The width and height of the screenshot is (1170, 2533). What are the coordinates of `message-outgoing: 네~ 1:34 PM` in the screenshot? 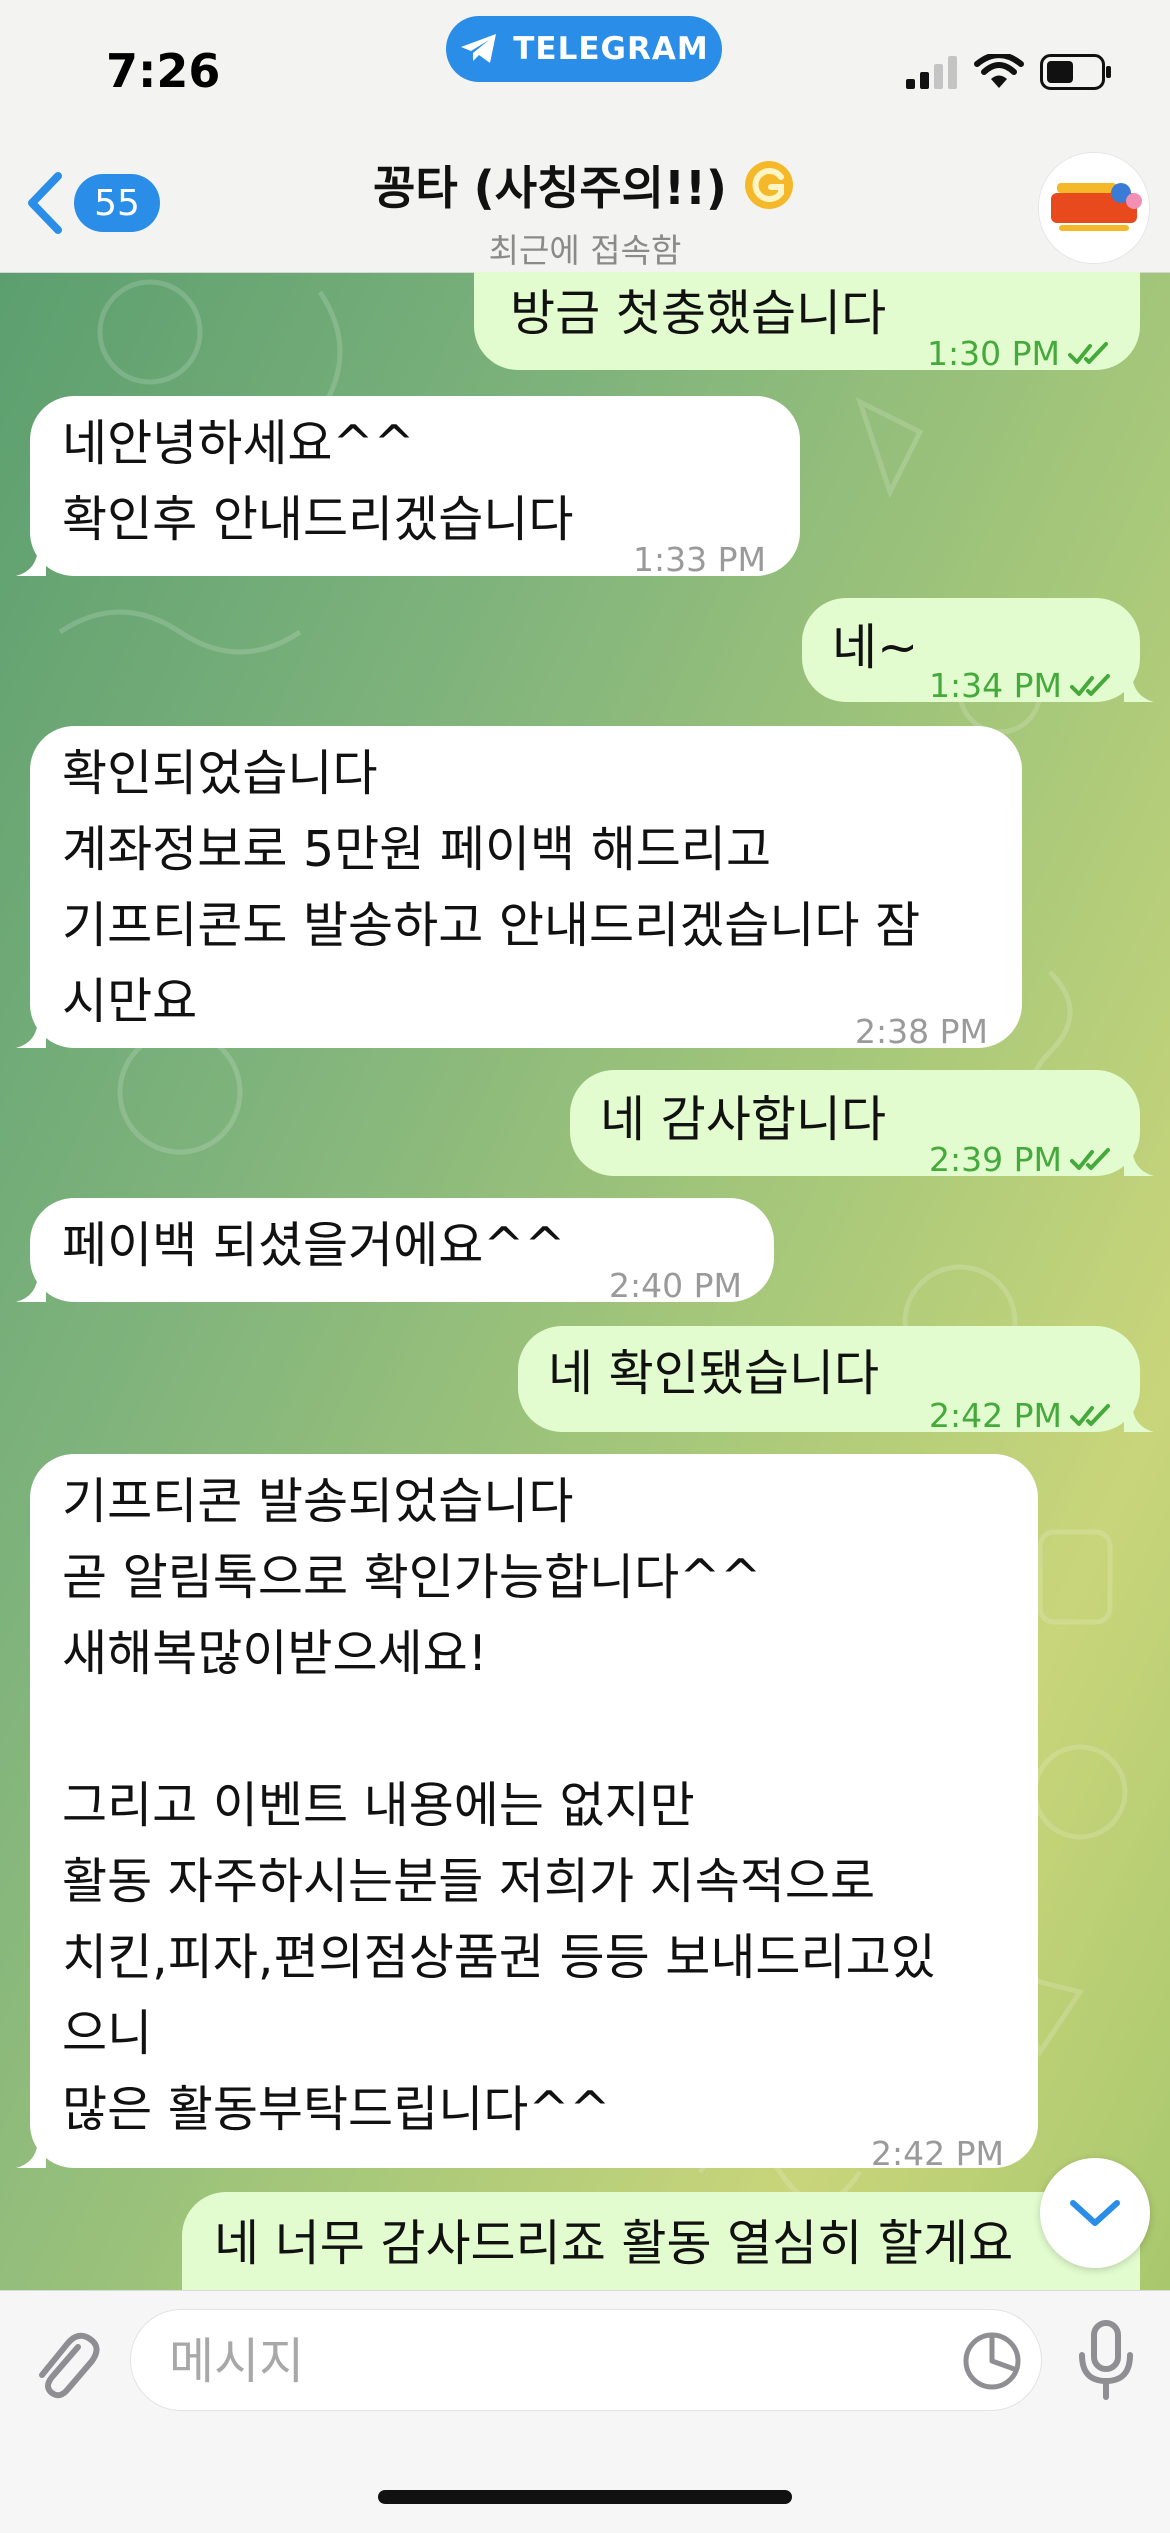 It's located at (978, 651).